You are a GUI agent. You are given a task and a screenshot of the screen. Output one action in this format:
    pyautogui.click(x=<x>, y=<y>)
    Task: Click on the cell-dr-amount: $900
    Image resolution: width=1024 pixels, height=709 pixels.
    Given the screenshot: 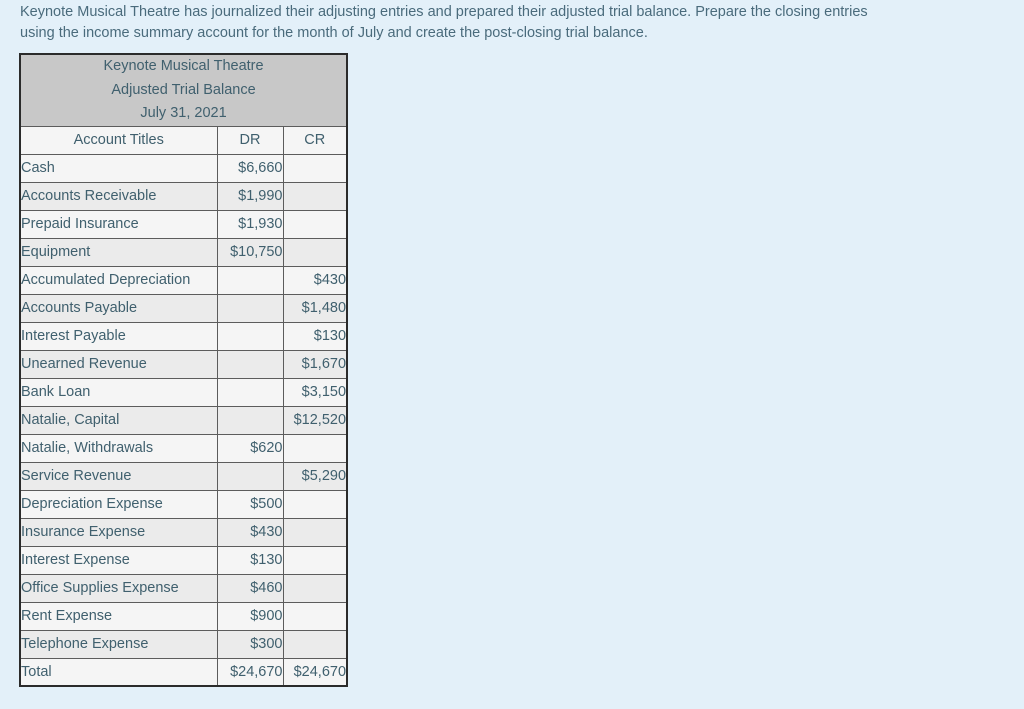 What is the action you would take?
    pyautogui.click(x=250, y=616)
    